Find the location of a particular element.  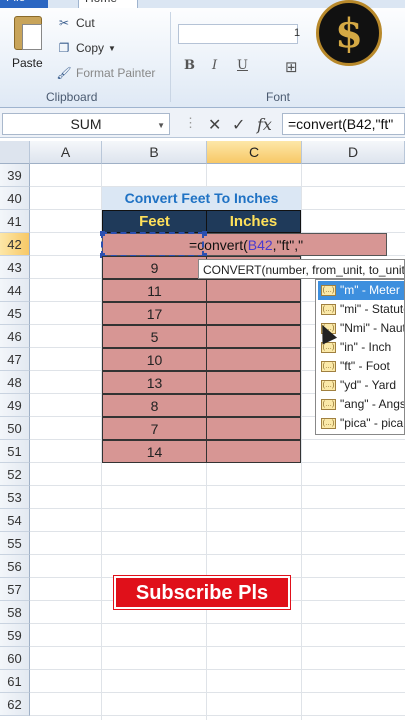

channel-logo: $ is located at coordinates (349, 33).